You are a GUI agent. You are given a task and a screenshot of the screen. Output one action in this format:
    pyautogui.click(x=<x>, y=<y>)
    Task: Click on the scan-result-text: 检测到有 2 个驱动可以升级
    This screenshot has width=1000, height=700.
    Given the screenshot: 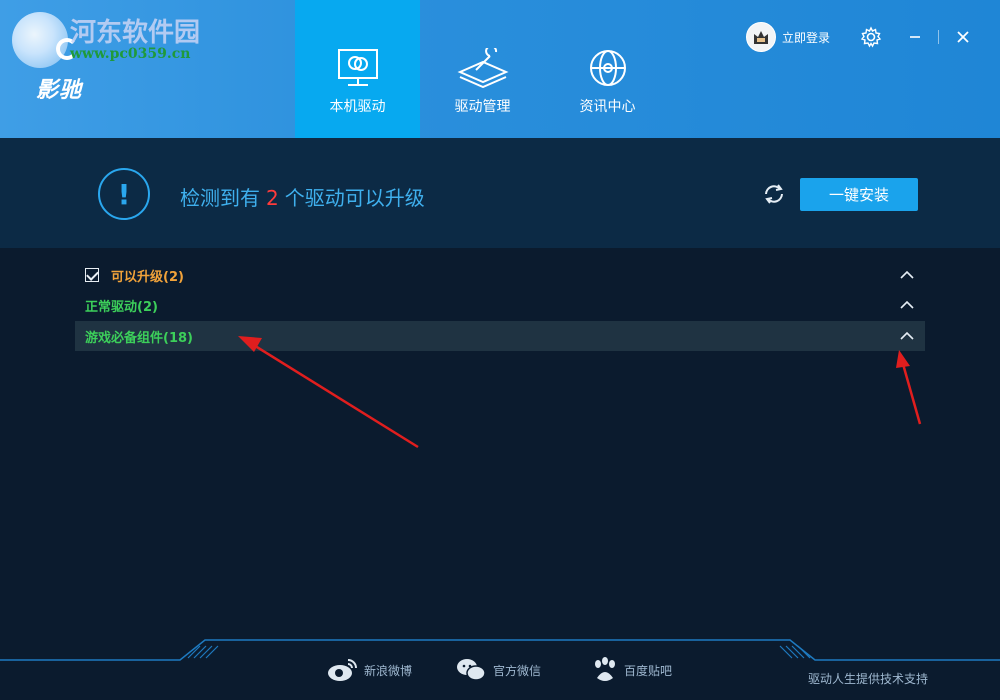 What is the action you would take?
    pyautogui.click(x=302, y=196)
    